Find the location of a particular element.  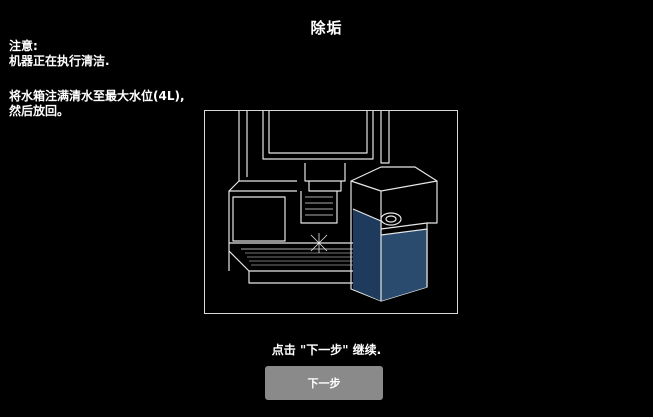

instruction-line-1: 将水箱注满清水至最大水位(4L), is located at coordinates (97, 96).